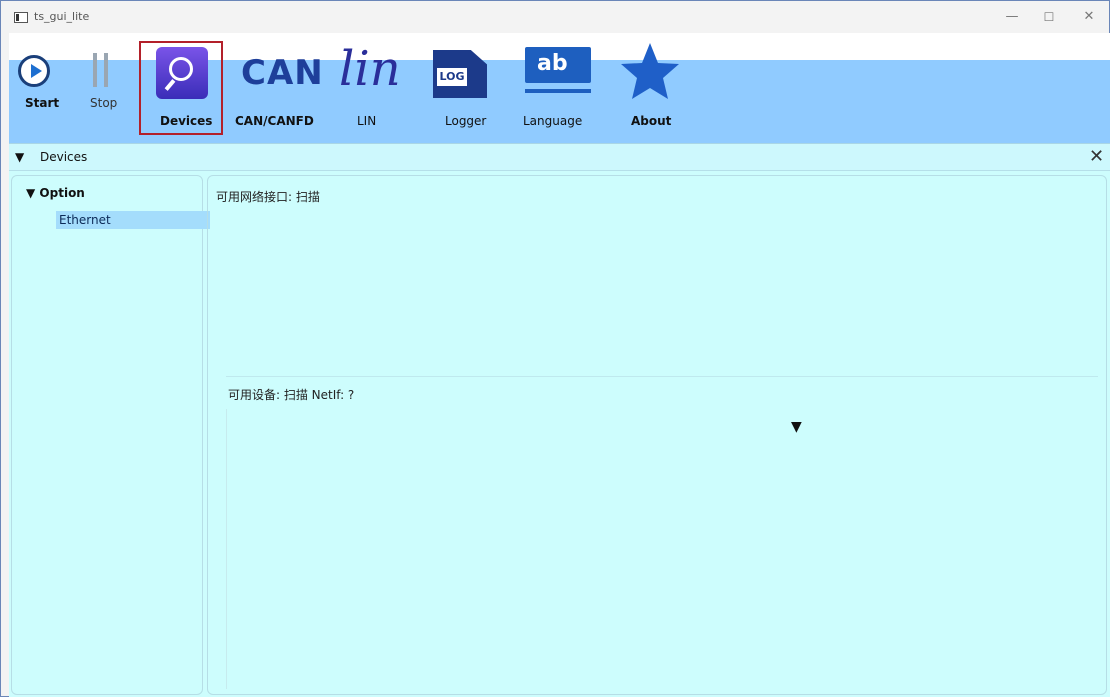 The width and height of the screenshot is (1110, 697). I want to click on language-icon-text: ab, so click(558, 65).